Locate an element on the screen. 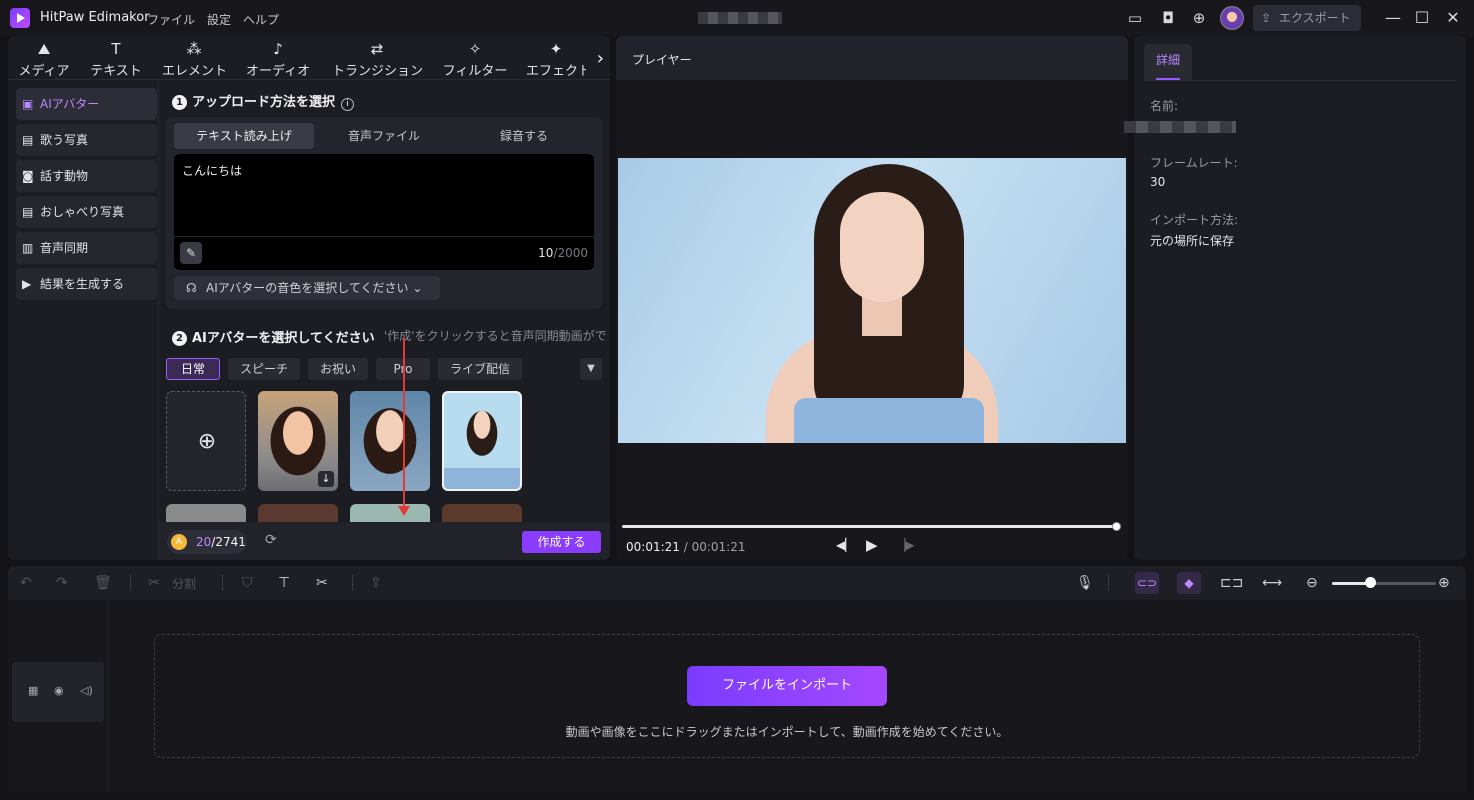  download-icon: ⊕ is located at coordinates (1199, 18).